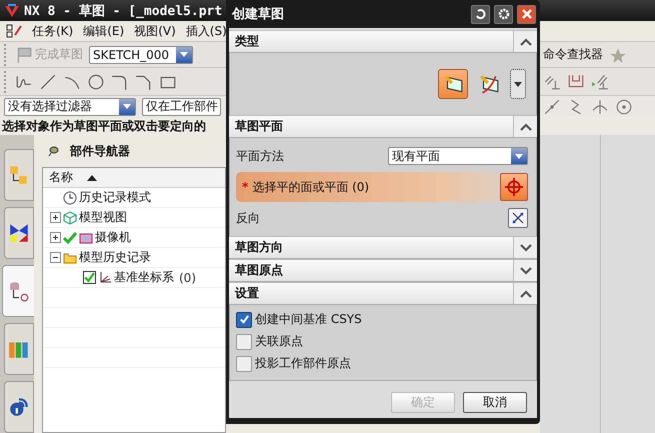 The height and width of the screenshot is (433, 655). Describe the element at coordinates (96, 81) in the screenshot. I see `circle-icon` at that location.